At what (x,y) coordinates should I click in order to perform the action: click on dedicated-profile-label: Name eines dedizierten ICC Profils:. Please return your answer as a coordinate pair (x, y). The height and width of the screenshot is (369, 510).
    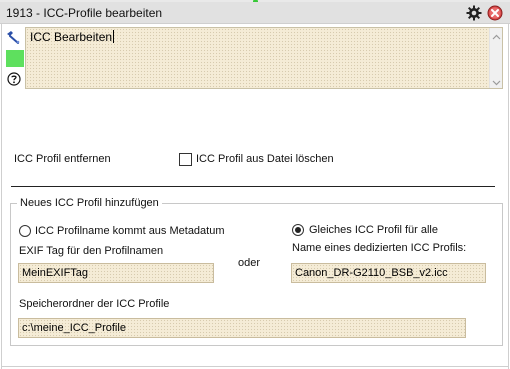
    Looking at the image, I should click on (379, 248).